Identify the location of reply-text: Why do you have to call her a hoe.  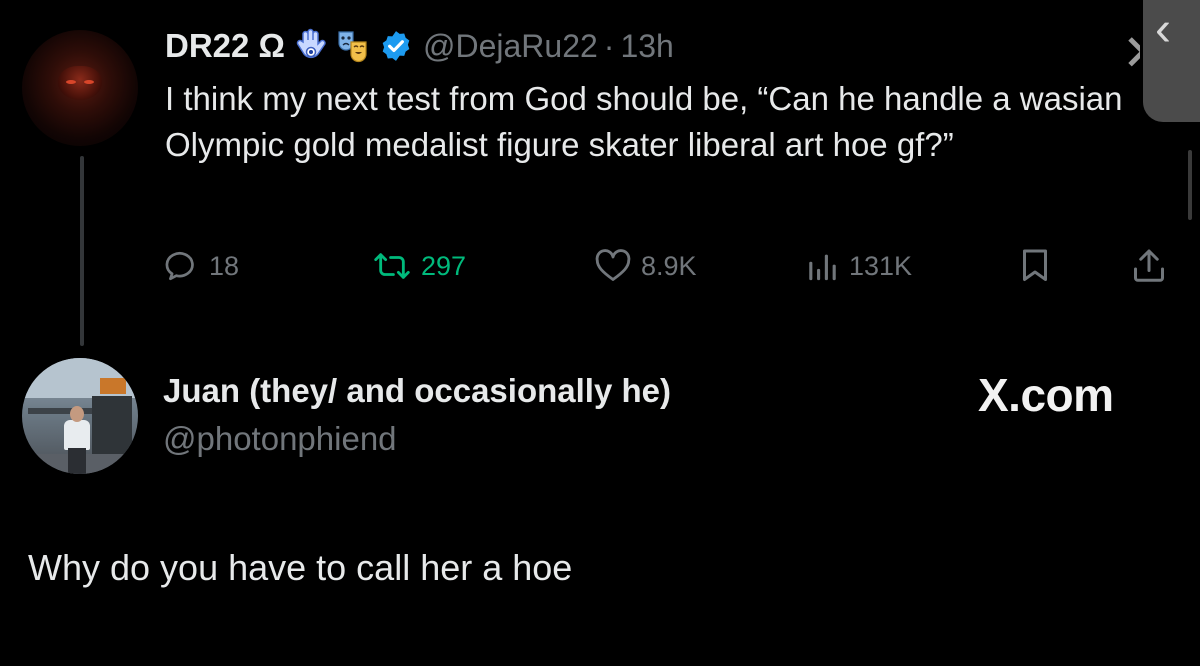
(300, 567).